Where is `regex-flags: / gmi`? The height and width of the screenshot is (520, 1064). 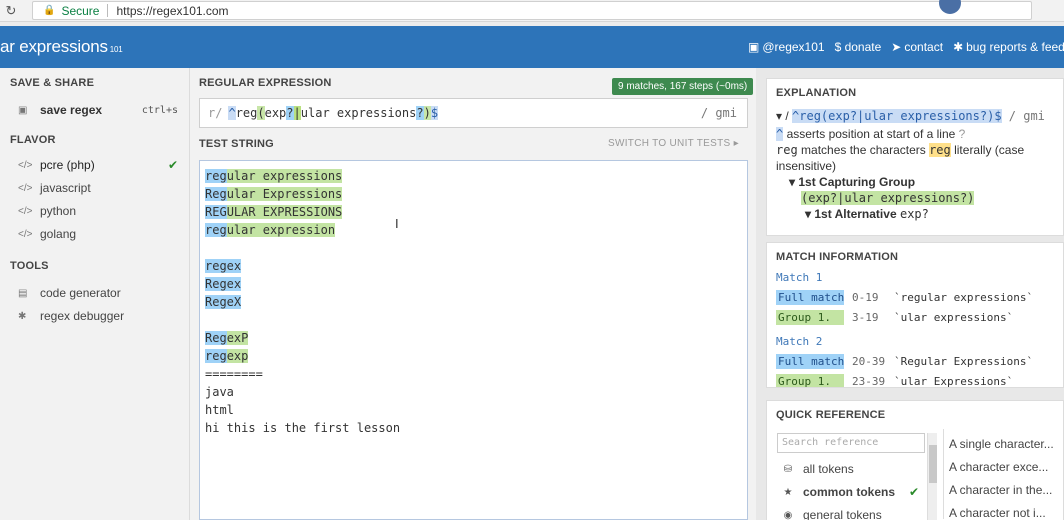
regex-flags: / gmi is located at coordinates (719, 113).